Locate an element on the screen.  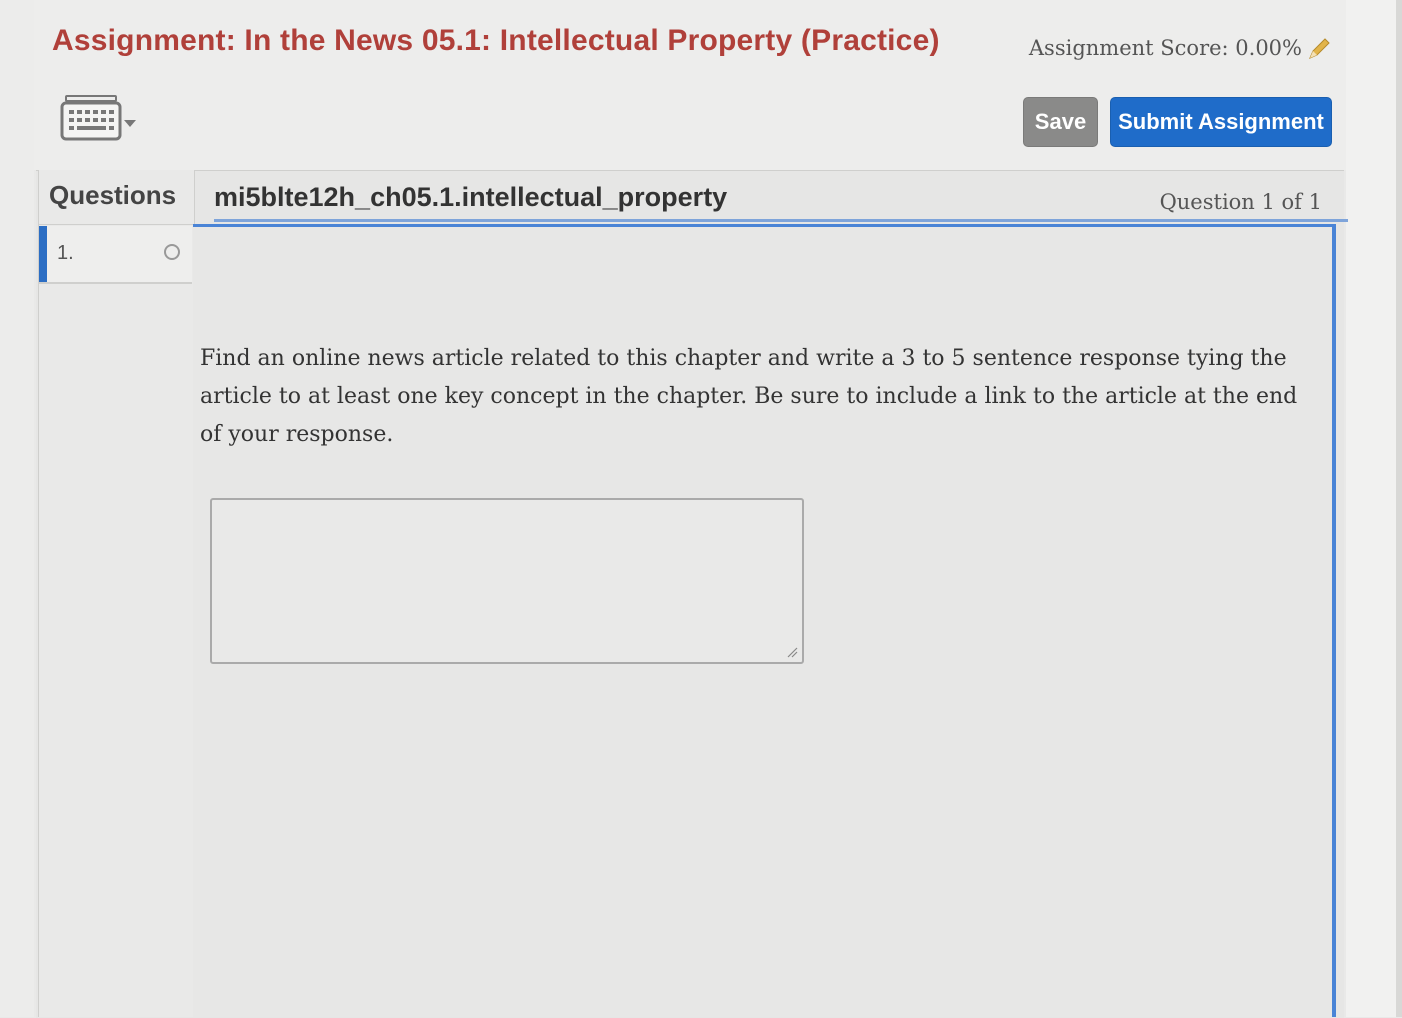
active-indicator is located at coordinates (43, 254).